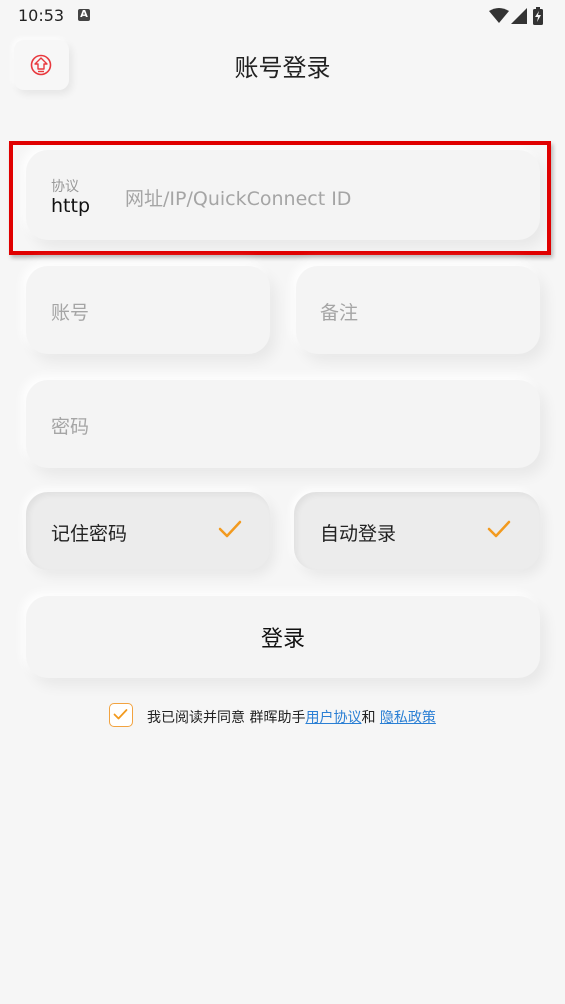 This screenshot has height=1004, width=565. Describe the element at coordinates (333, 718) in the screenshot. I see `user-agreement-link: 用户协议` at that location.